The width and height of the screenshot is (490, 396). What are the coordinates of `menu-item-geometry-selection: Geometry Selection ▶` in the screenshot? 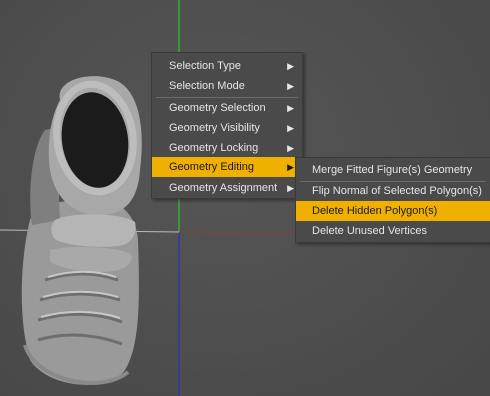 It's located at (227, 108).